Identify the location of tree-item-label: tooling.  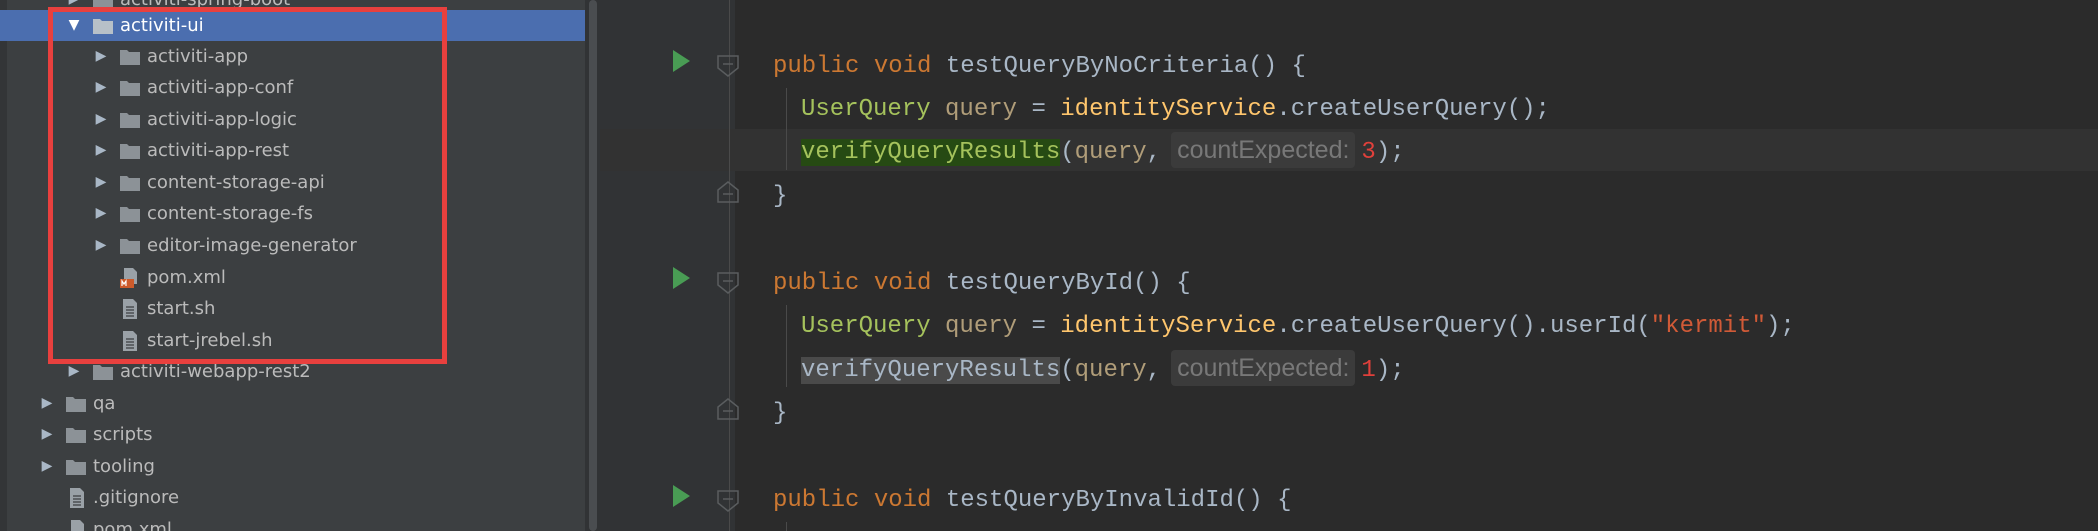
(124, 466).